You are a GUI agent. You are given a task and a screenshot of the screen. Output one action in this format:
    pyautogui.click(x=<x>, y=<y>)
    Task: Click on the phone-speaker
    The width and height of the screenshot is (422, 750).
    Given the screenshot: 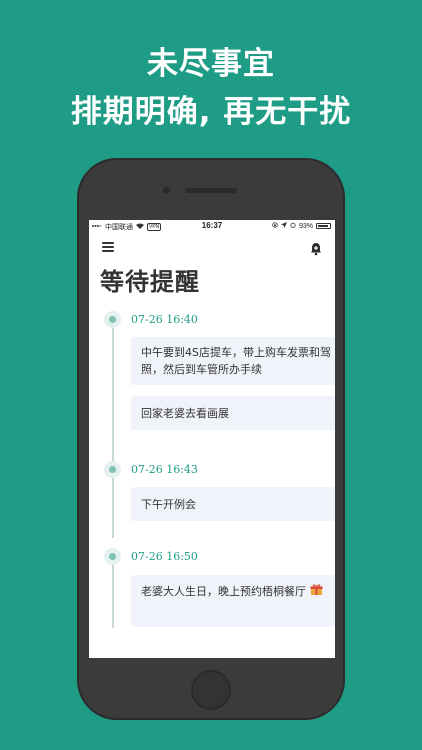 What is the action you would take?
    pyautogui.click(x=211, y=190)
    